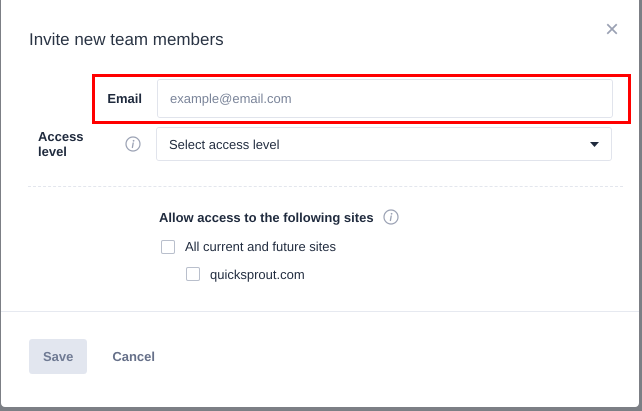 The image size is (642, 411). Describe the element at coordinates (260, 246) in the screenshot. I see `checkbox-label: All current and future sites` at that location.